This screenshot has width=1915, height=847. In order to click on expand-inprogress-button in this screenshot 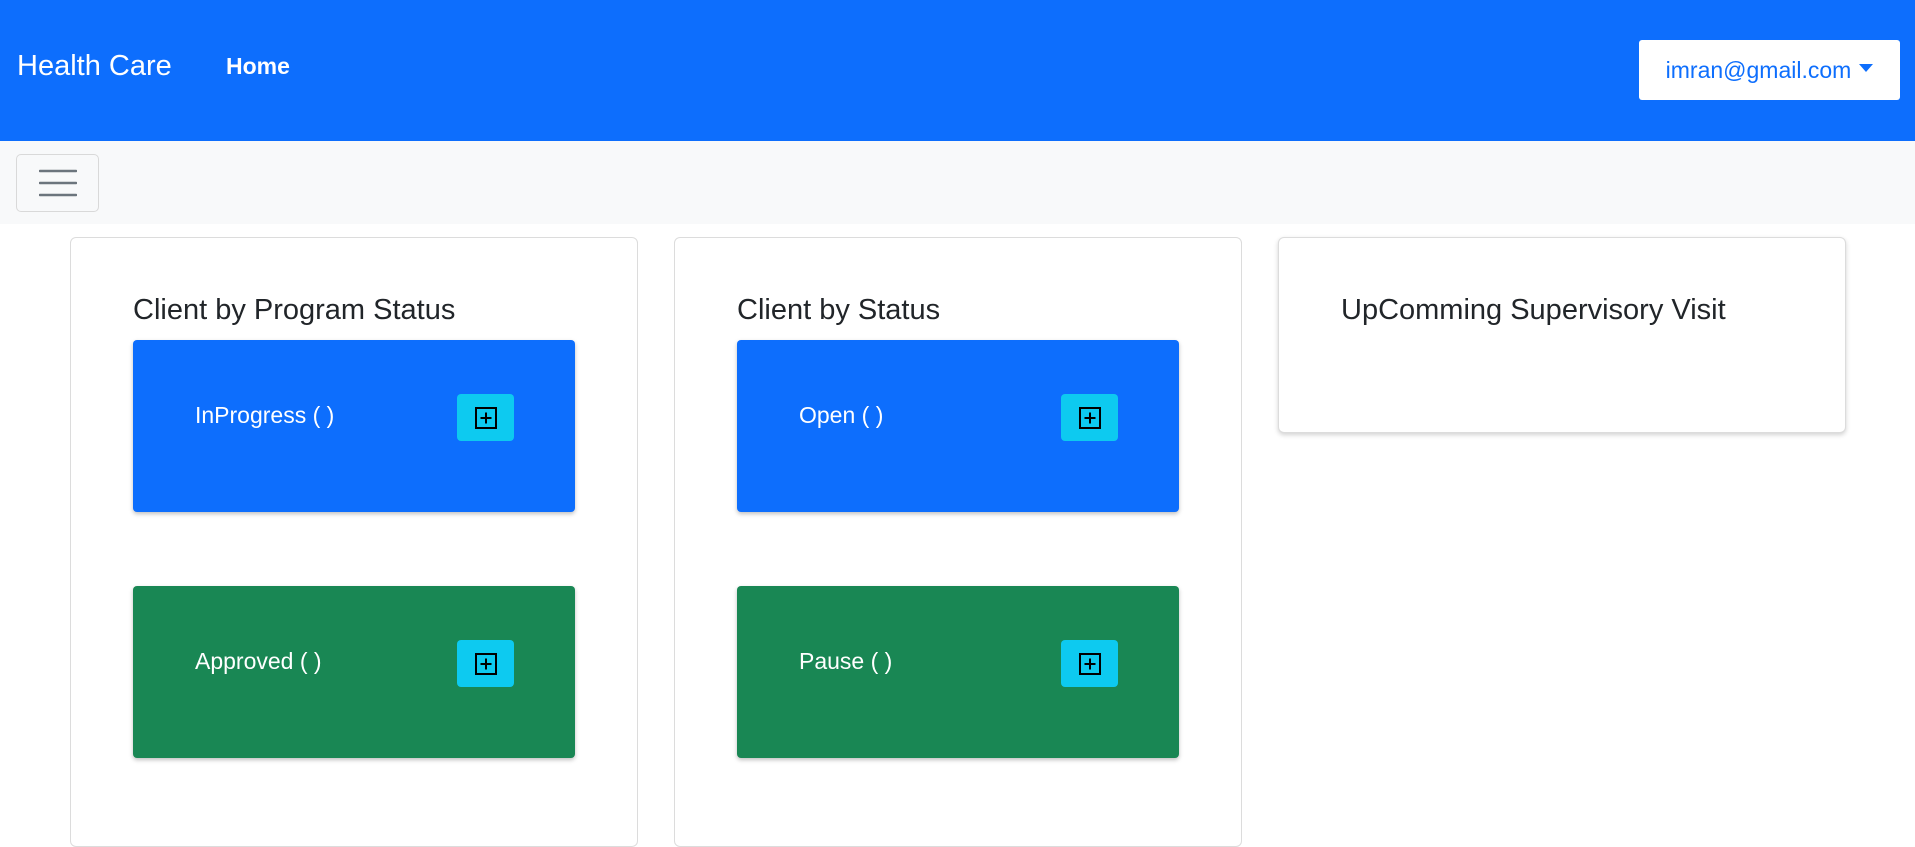, I will do `click(485, 417)`.